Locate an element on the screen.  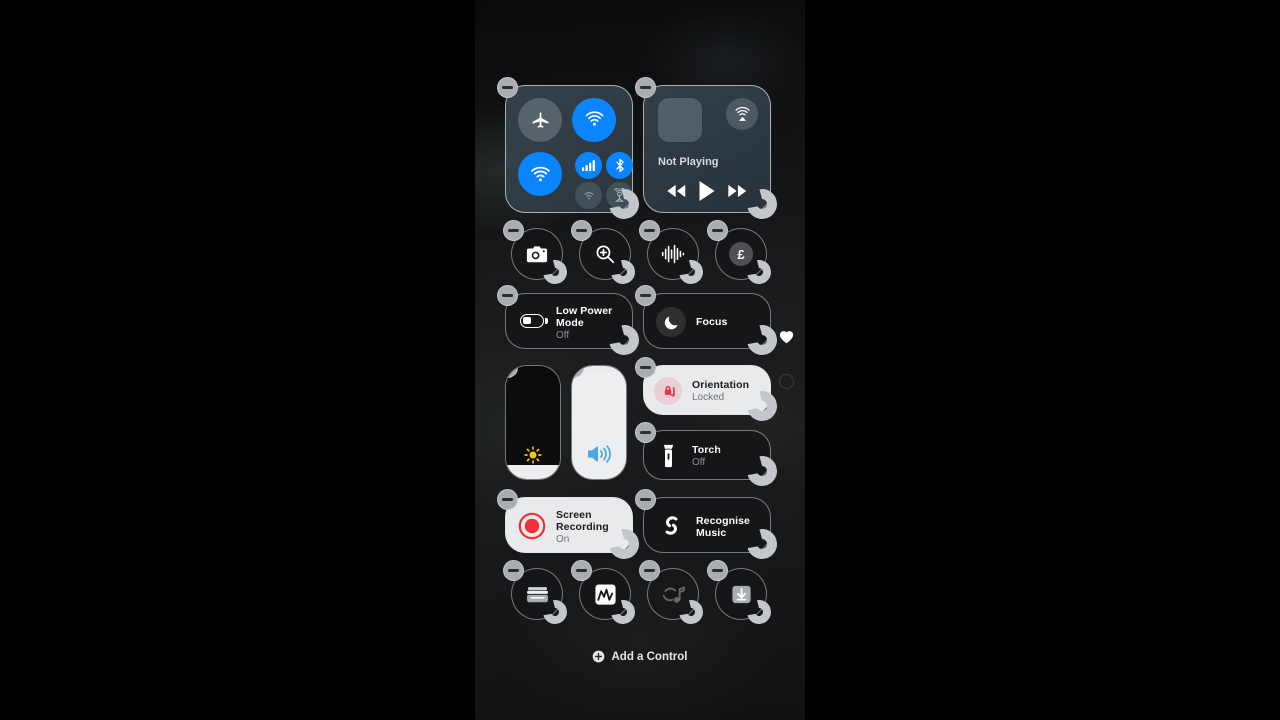
rewind-icon is located at coordinates (676, 191).